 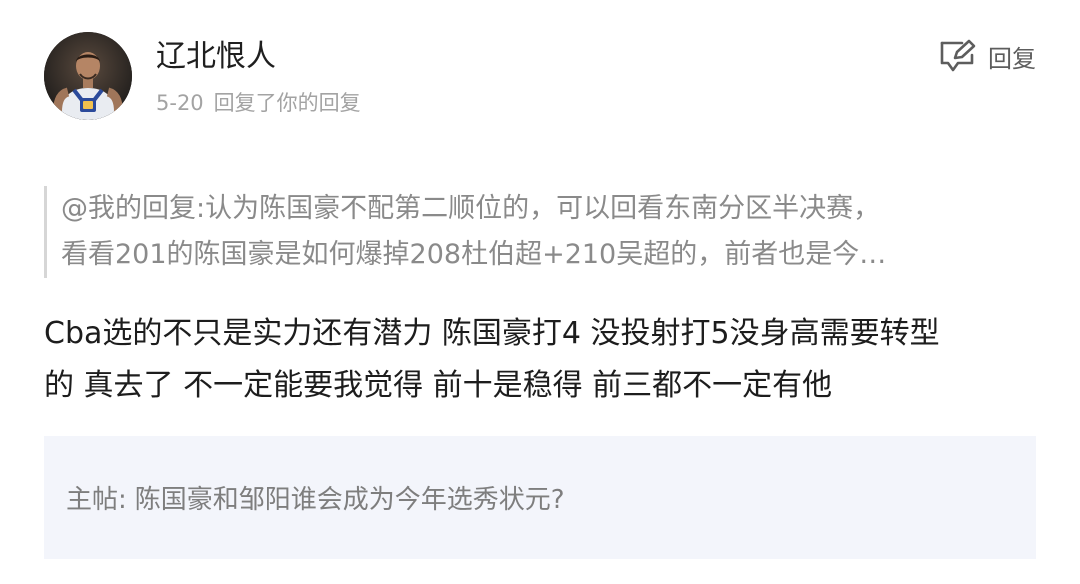 I want to click on avatar, so click(x=88, y=76).